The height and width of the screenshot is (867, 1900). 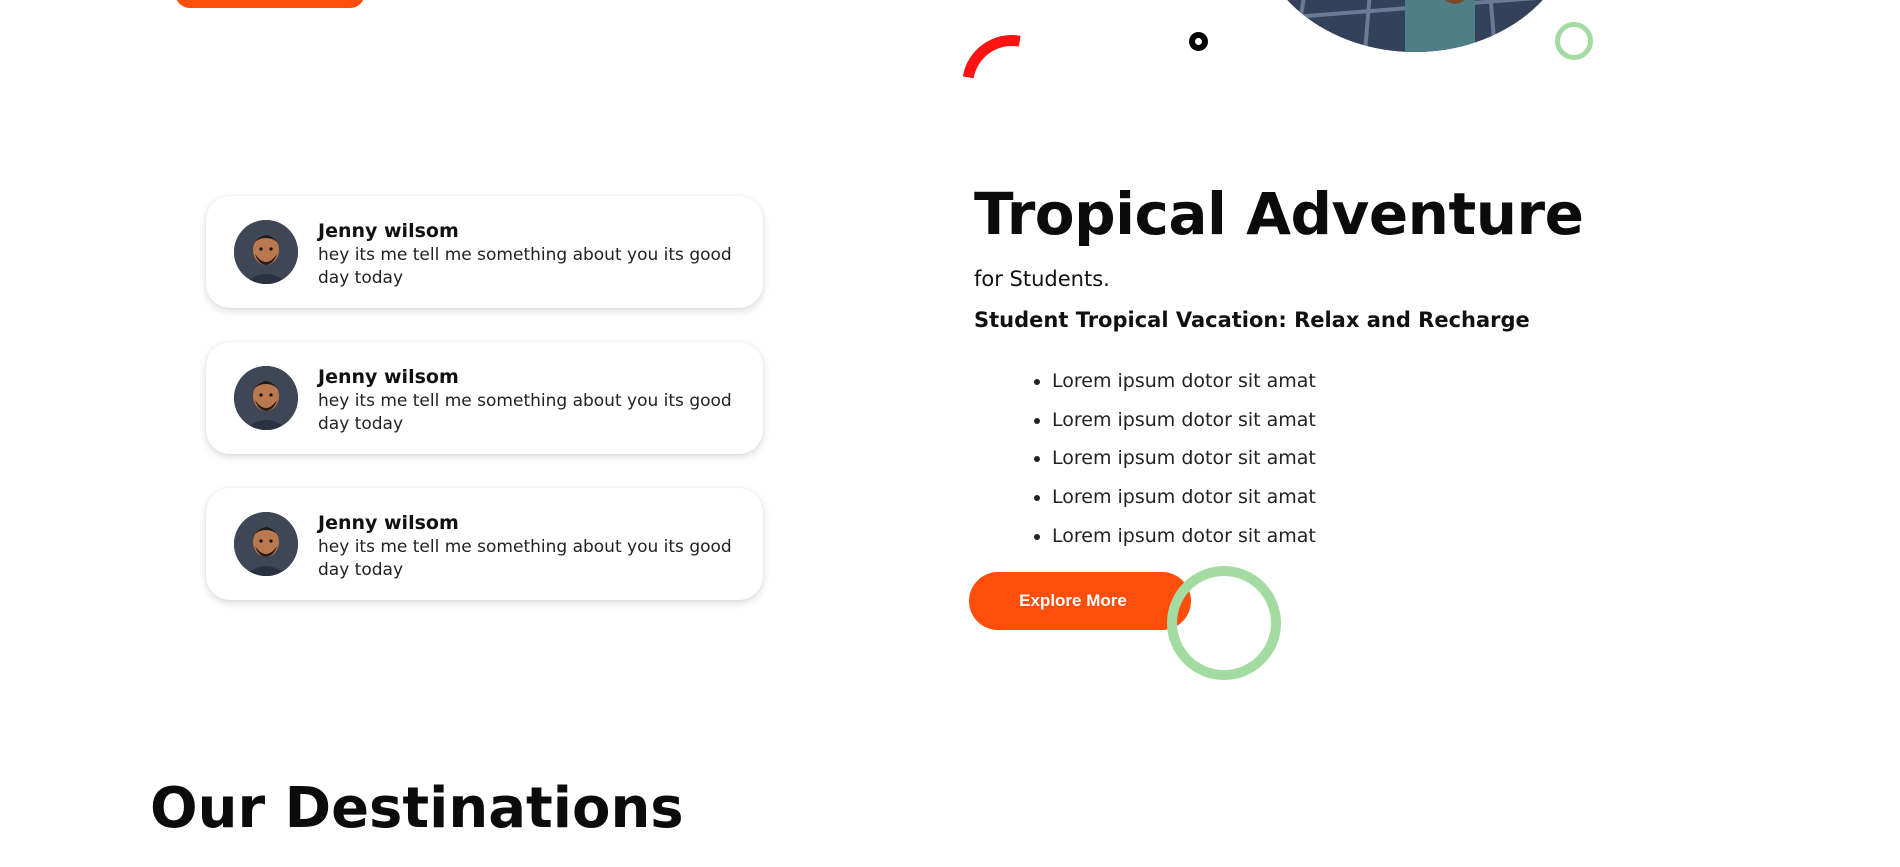 What do you see at coordinates (1224, 623) in the screenshot?
I see `green-ring-decoration-large` at bounding box center [1224, 623].